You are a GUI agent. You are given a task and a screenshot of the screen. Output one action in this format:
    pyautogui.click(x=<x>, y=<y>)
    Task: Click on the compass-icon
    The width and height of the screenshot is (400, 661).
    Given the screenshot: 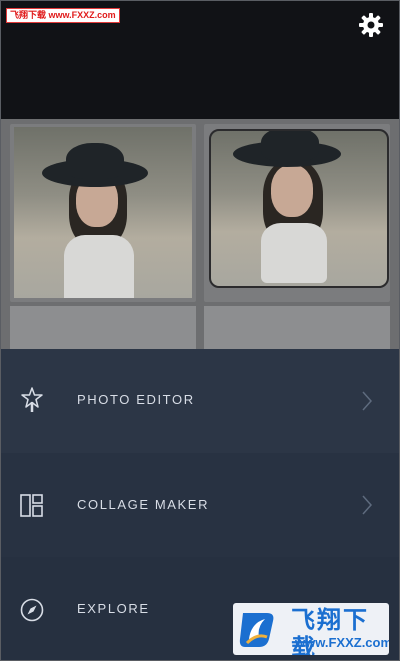 What is the action you would take?
    pyautogui.click(x=32, y=610)
    